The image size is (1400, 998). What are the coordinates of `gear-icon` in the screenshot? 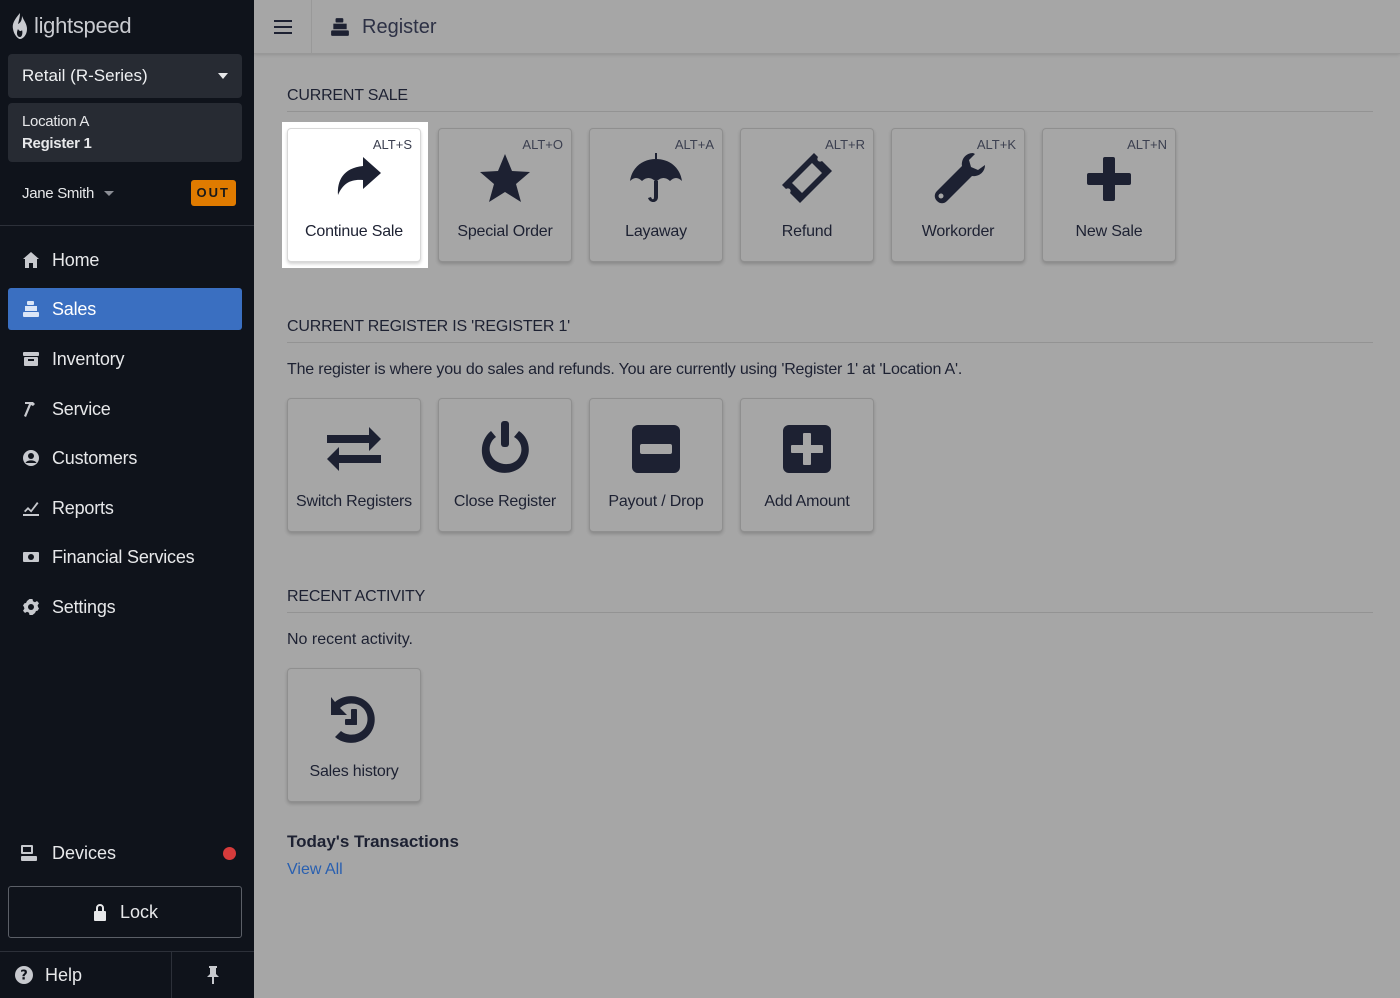 It's located at (31, 607).